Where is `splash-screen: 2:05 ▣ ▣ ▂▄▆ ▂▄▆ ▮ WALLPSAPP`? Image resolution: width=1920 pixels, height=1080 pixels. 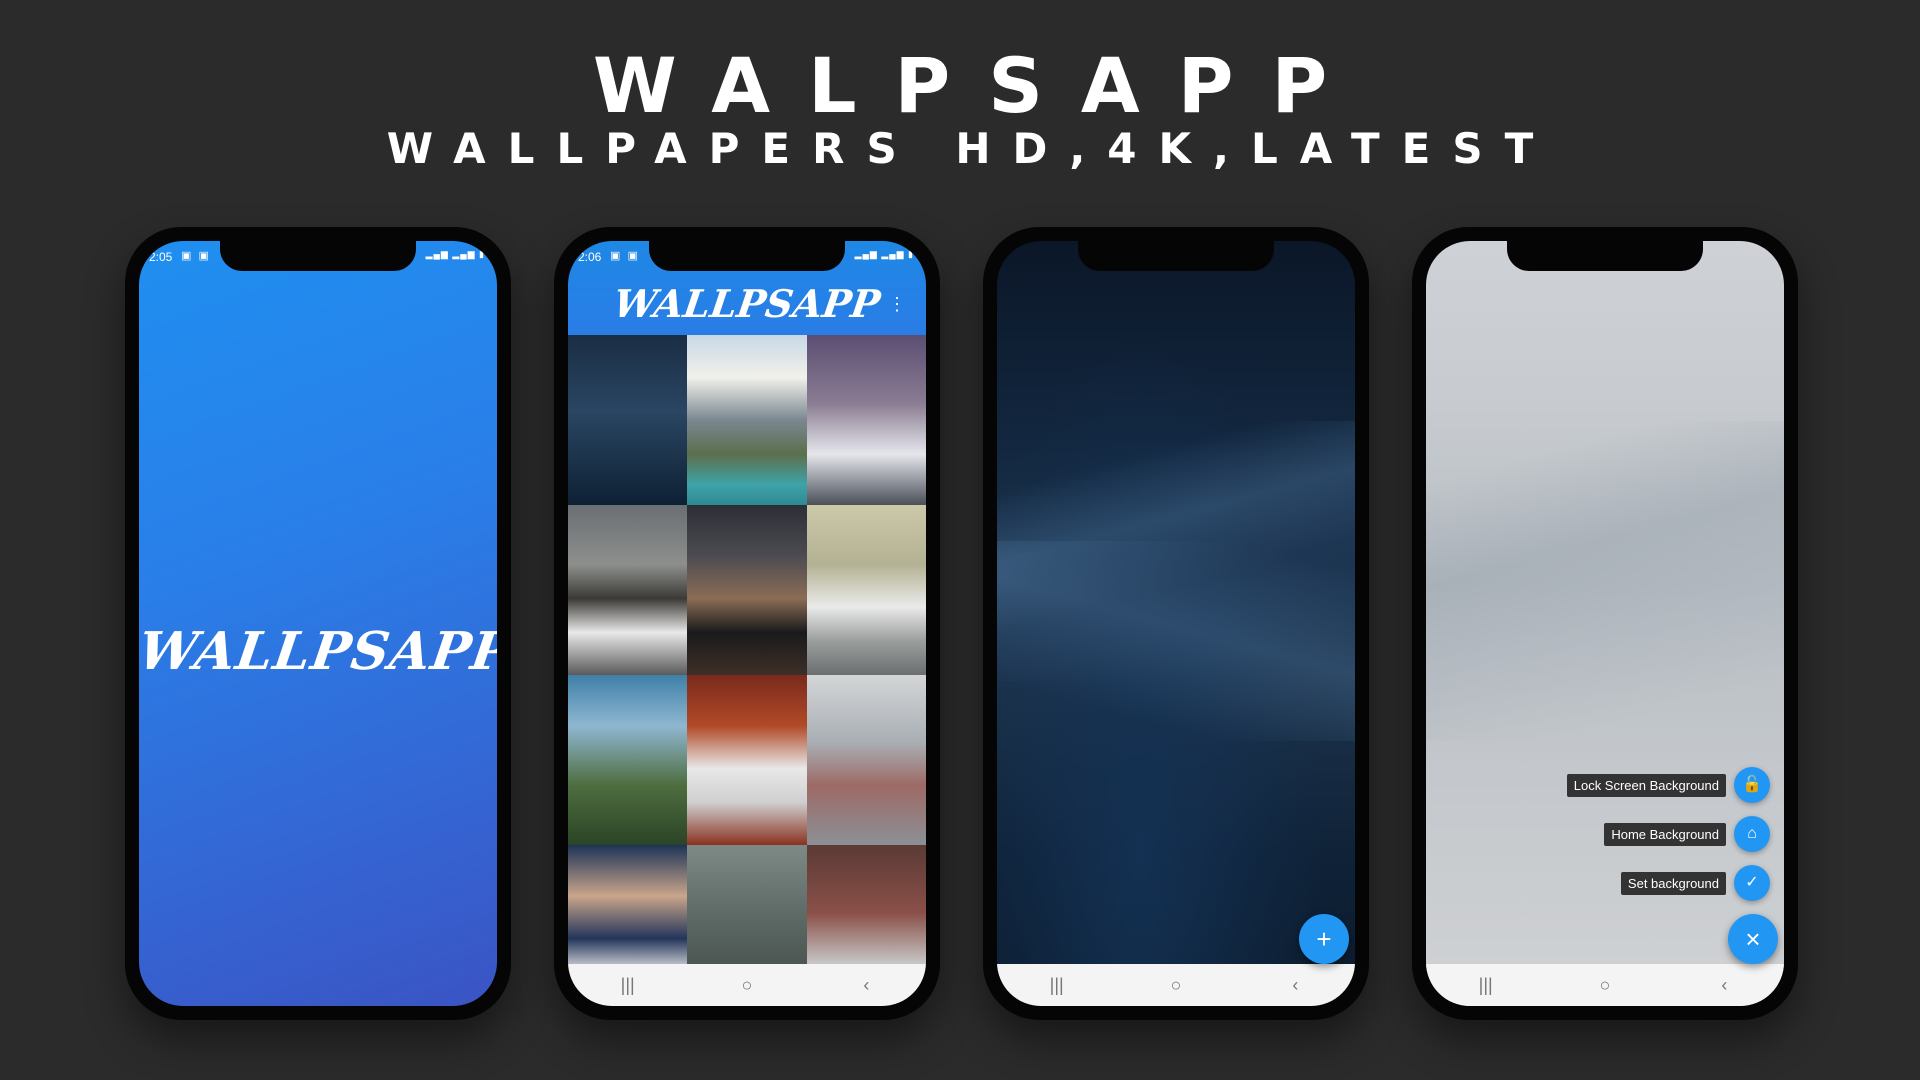
splash-screen: 2:05 ▣ ▣ ▂▄▆ ▂▄▆ ▮ WALLPSAPP is located at coordinates (318, 623).